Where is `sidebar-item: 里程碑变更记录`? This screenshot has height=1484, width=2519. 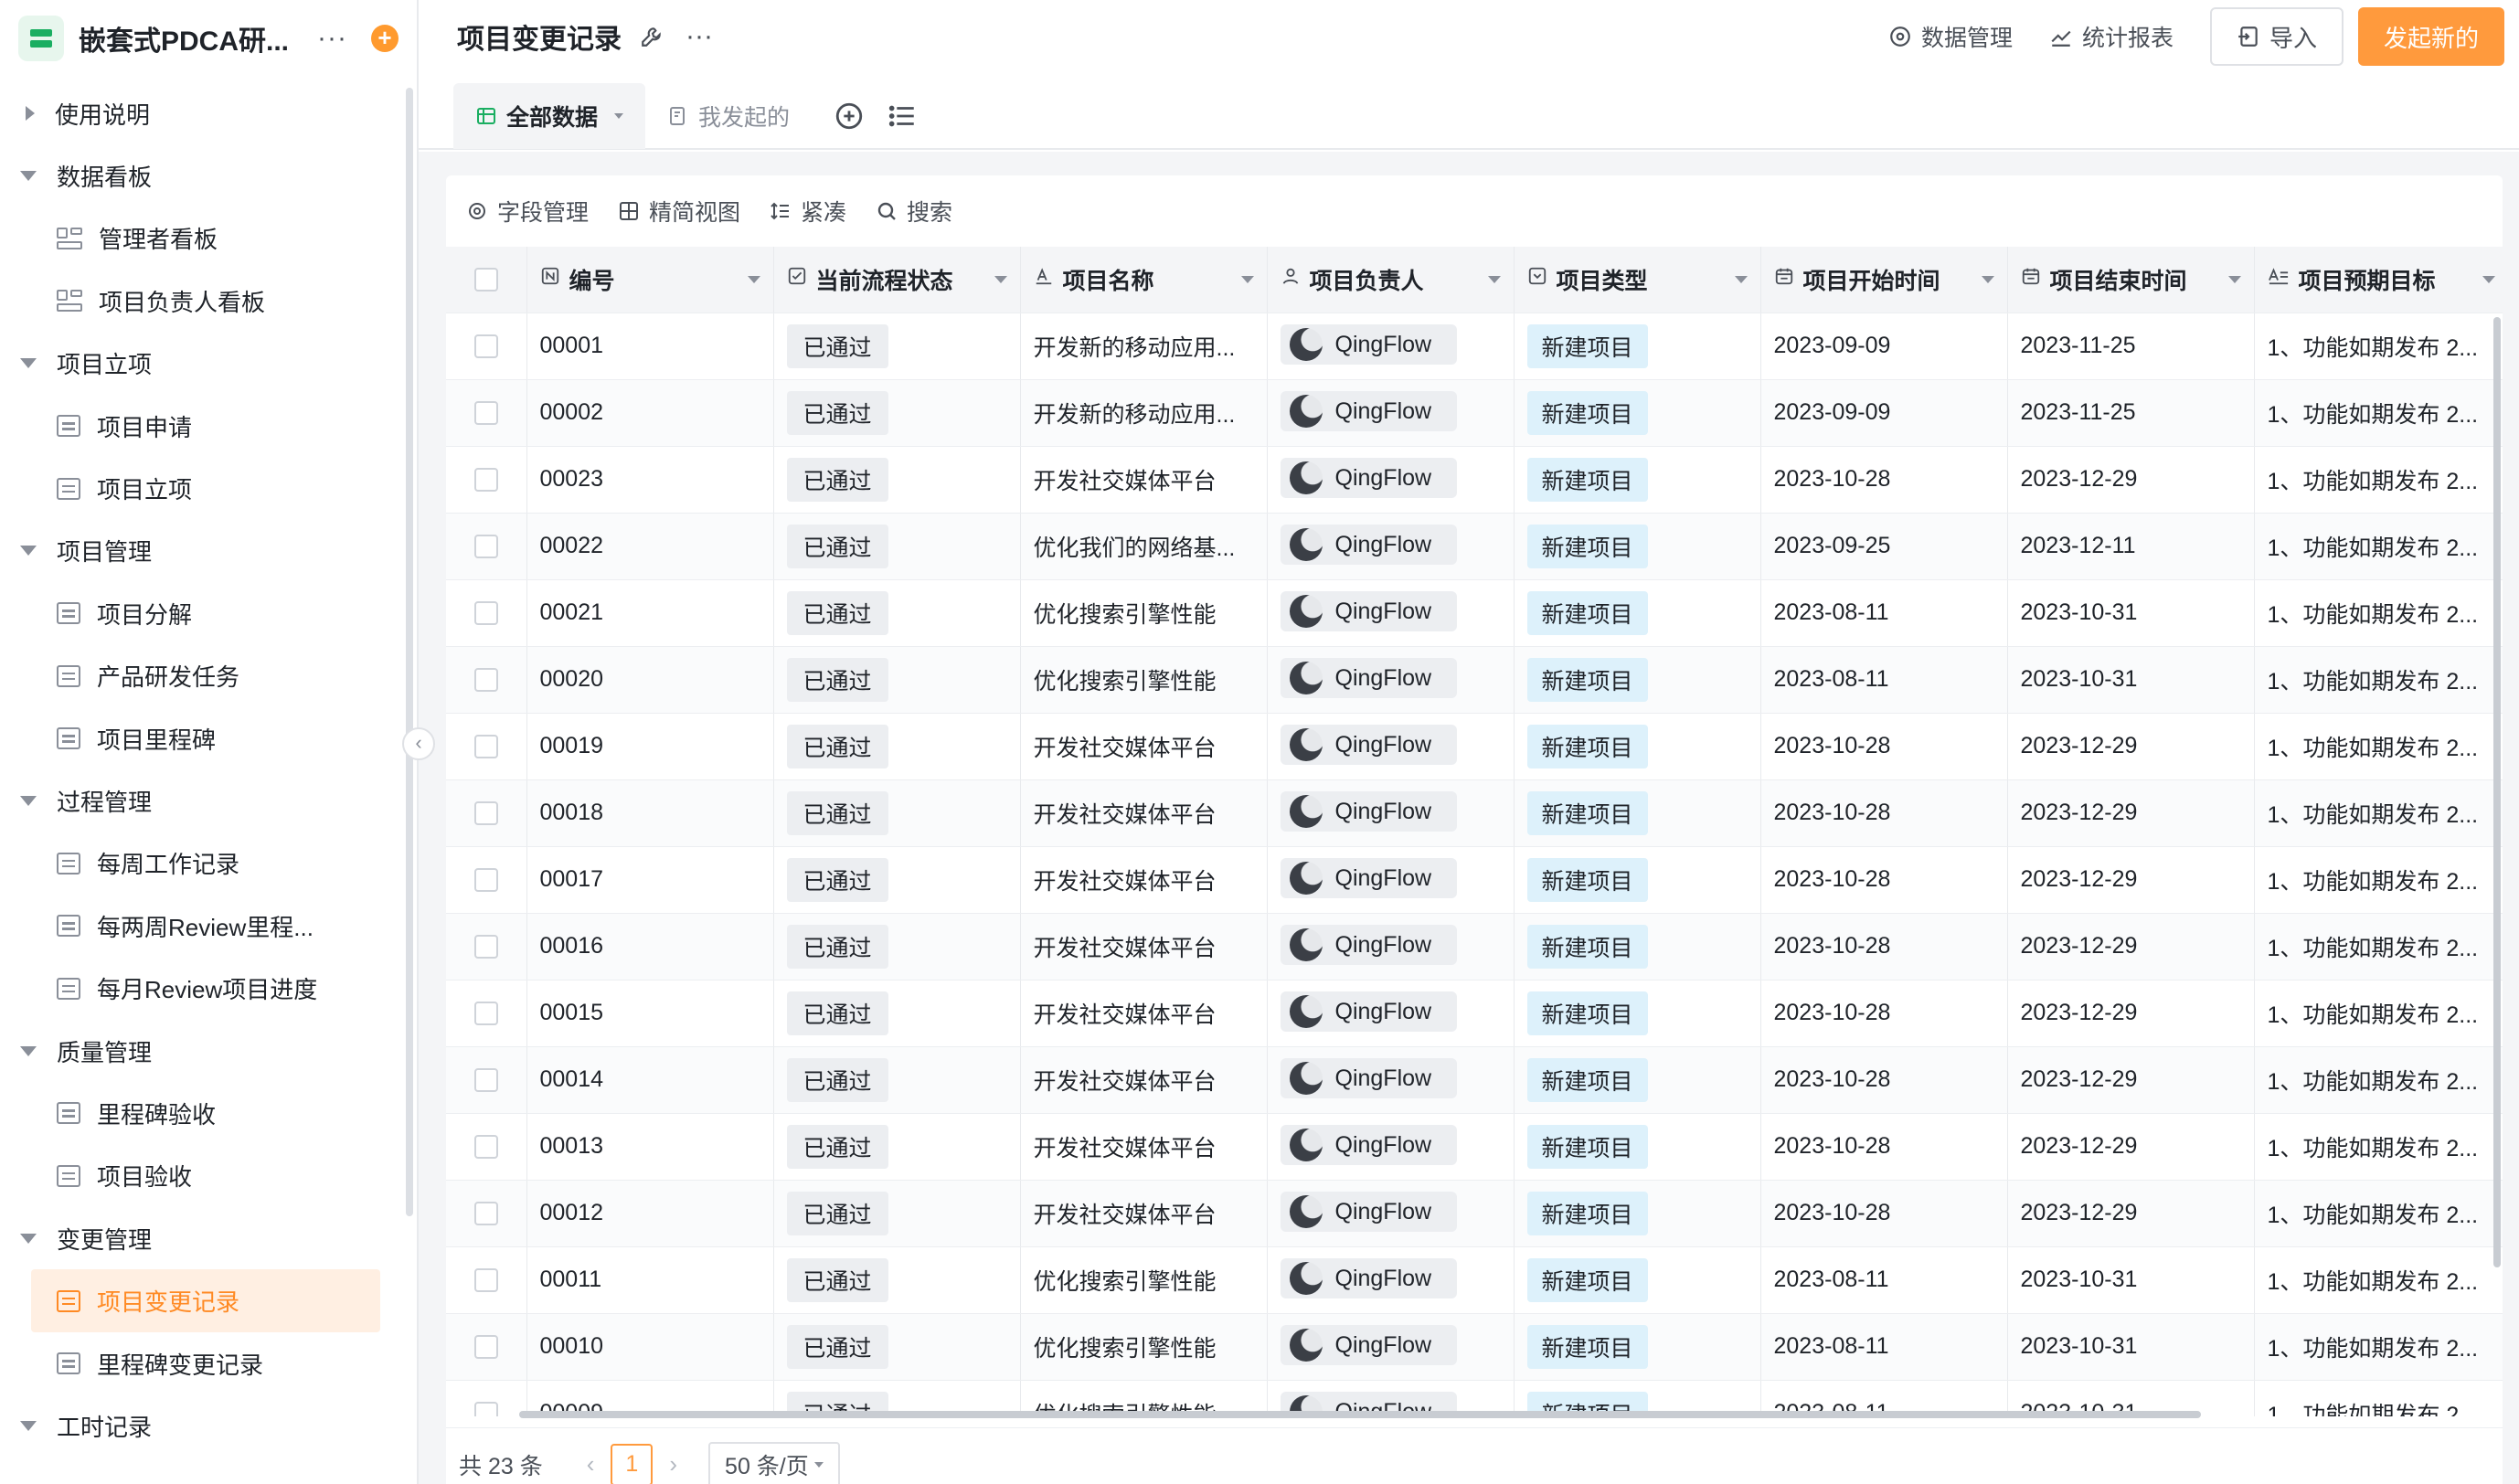 sidebar-item: 里程碑变更记录 is located at coordinates (201, 1363).